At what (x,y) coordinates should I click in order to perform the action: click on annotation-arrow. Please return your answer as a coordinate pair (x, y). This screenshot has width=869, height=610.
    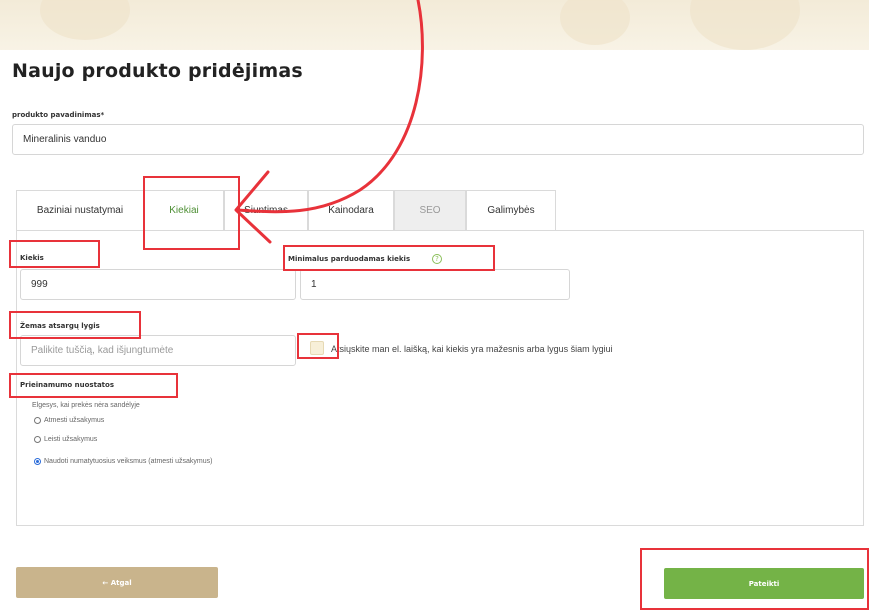
    Looking at the image, I should click on (329, 122).